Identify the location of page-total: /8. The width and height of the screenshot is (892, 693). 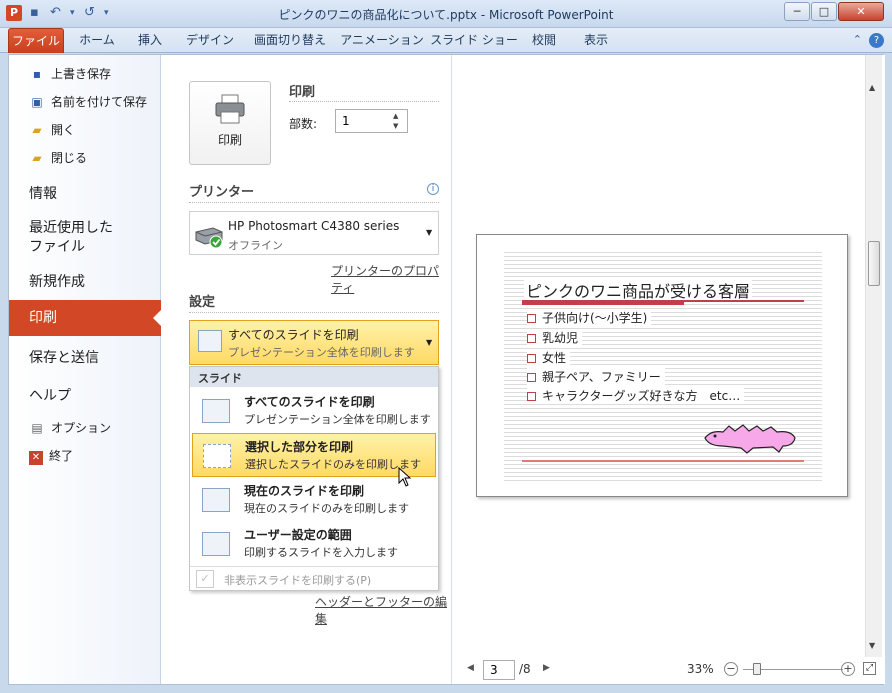
(525, 669).